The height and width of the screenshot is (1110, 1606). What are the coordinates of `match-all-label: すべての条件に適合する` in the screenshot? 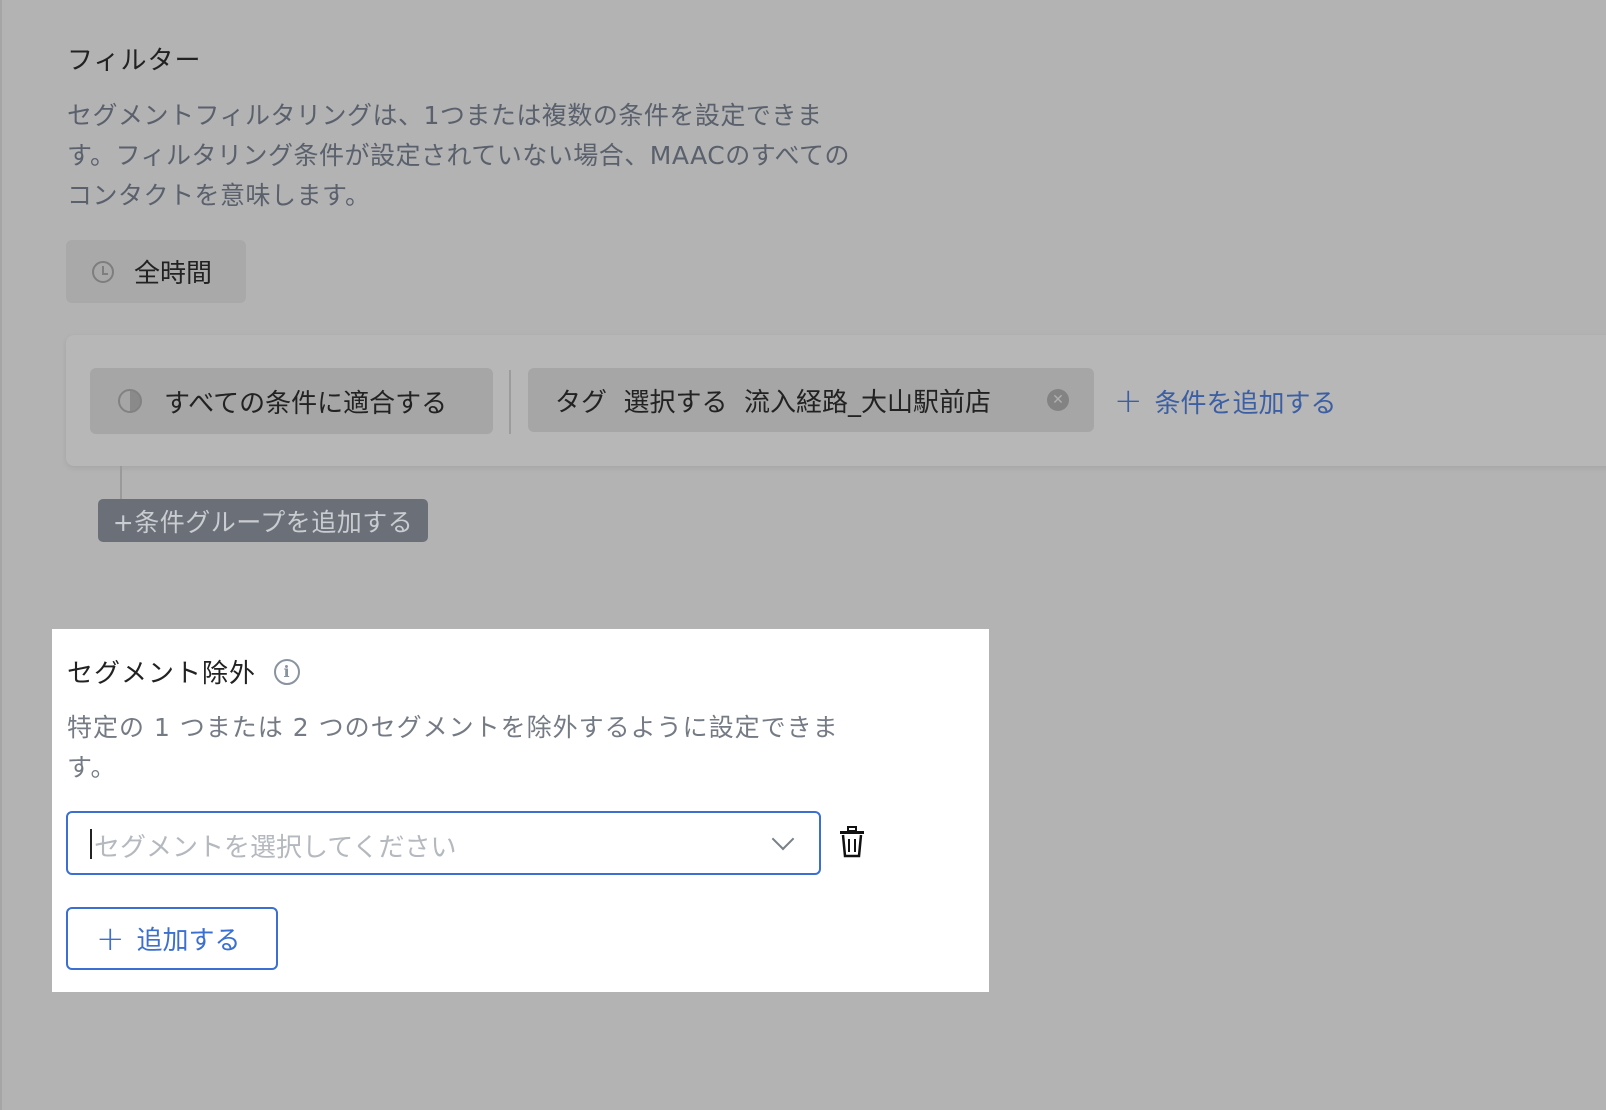 It's located at (306, 403).